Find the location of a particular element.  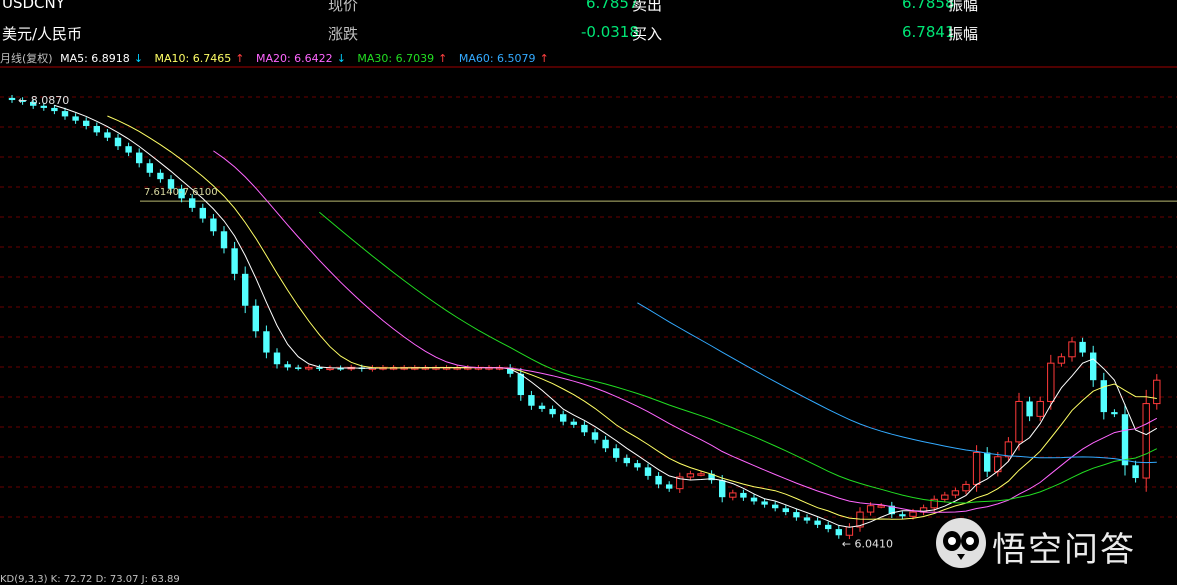

watermark-text: 悟空问答 is located at coordinates (1064, 550).